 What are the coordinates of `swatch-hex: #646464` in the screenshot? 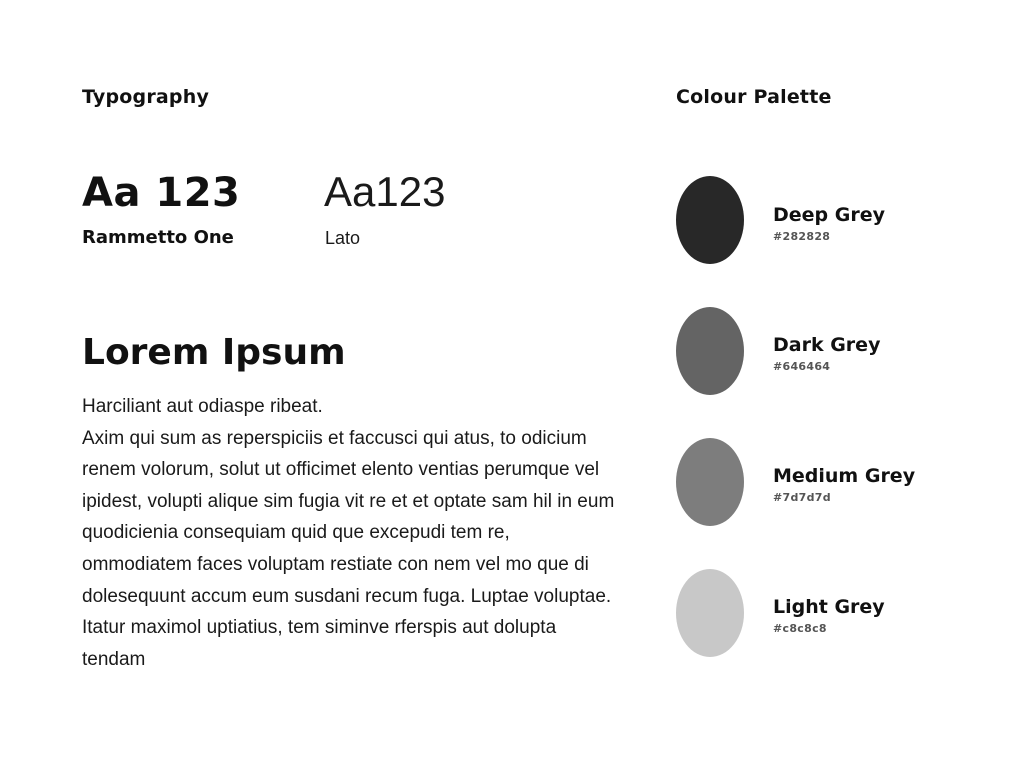 It's located at (802, 366).